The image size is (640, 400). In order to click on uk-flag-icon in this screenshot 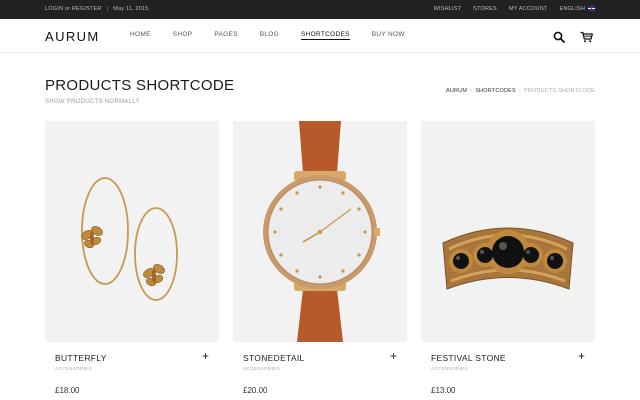, I will do `click(591, 8)`.